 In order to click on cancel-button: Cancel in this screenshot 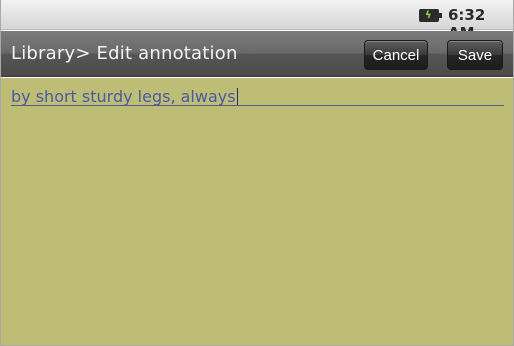, I will do `click(396, 55)`.